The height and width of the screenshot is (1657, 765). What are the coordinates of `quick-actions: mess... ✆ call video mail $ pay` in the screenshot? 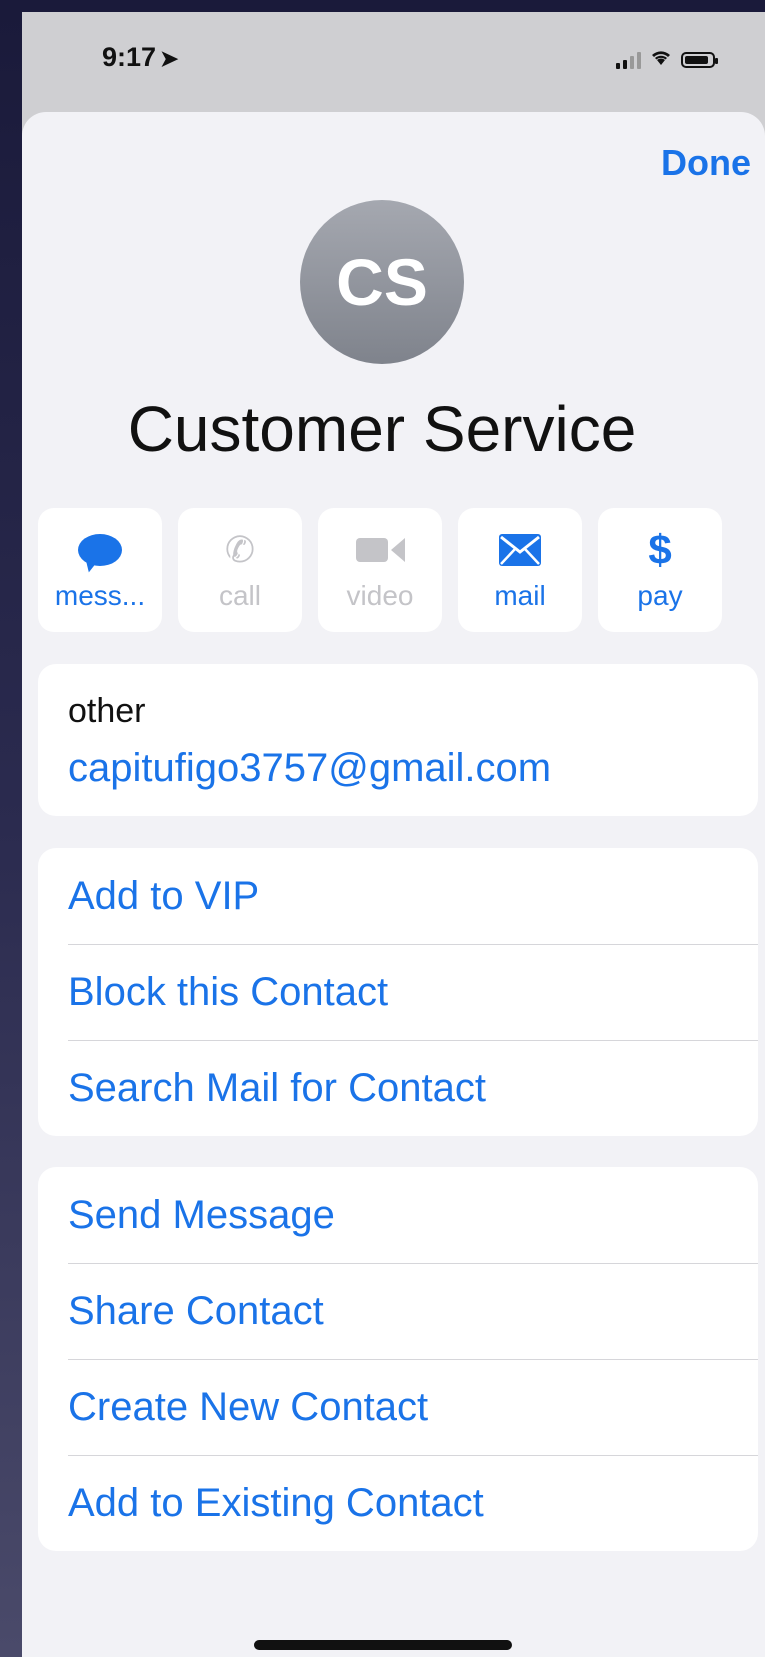 It's located at (380, 570).